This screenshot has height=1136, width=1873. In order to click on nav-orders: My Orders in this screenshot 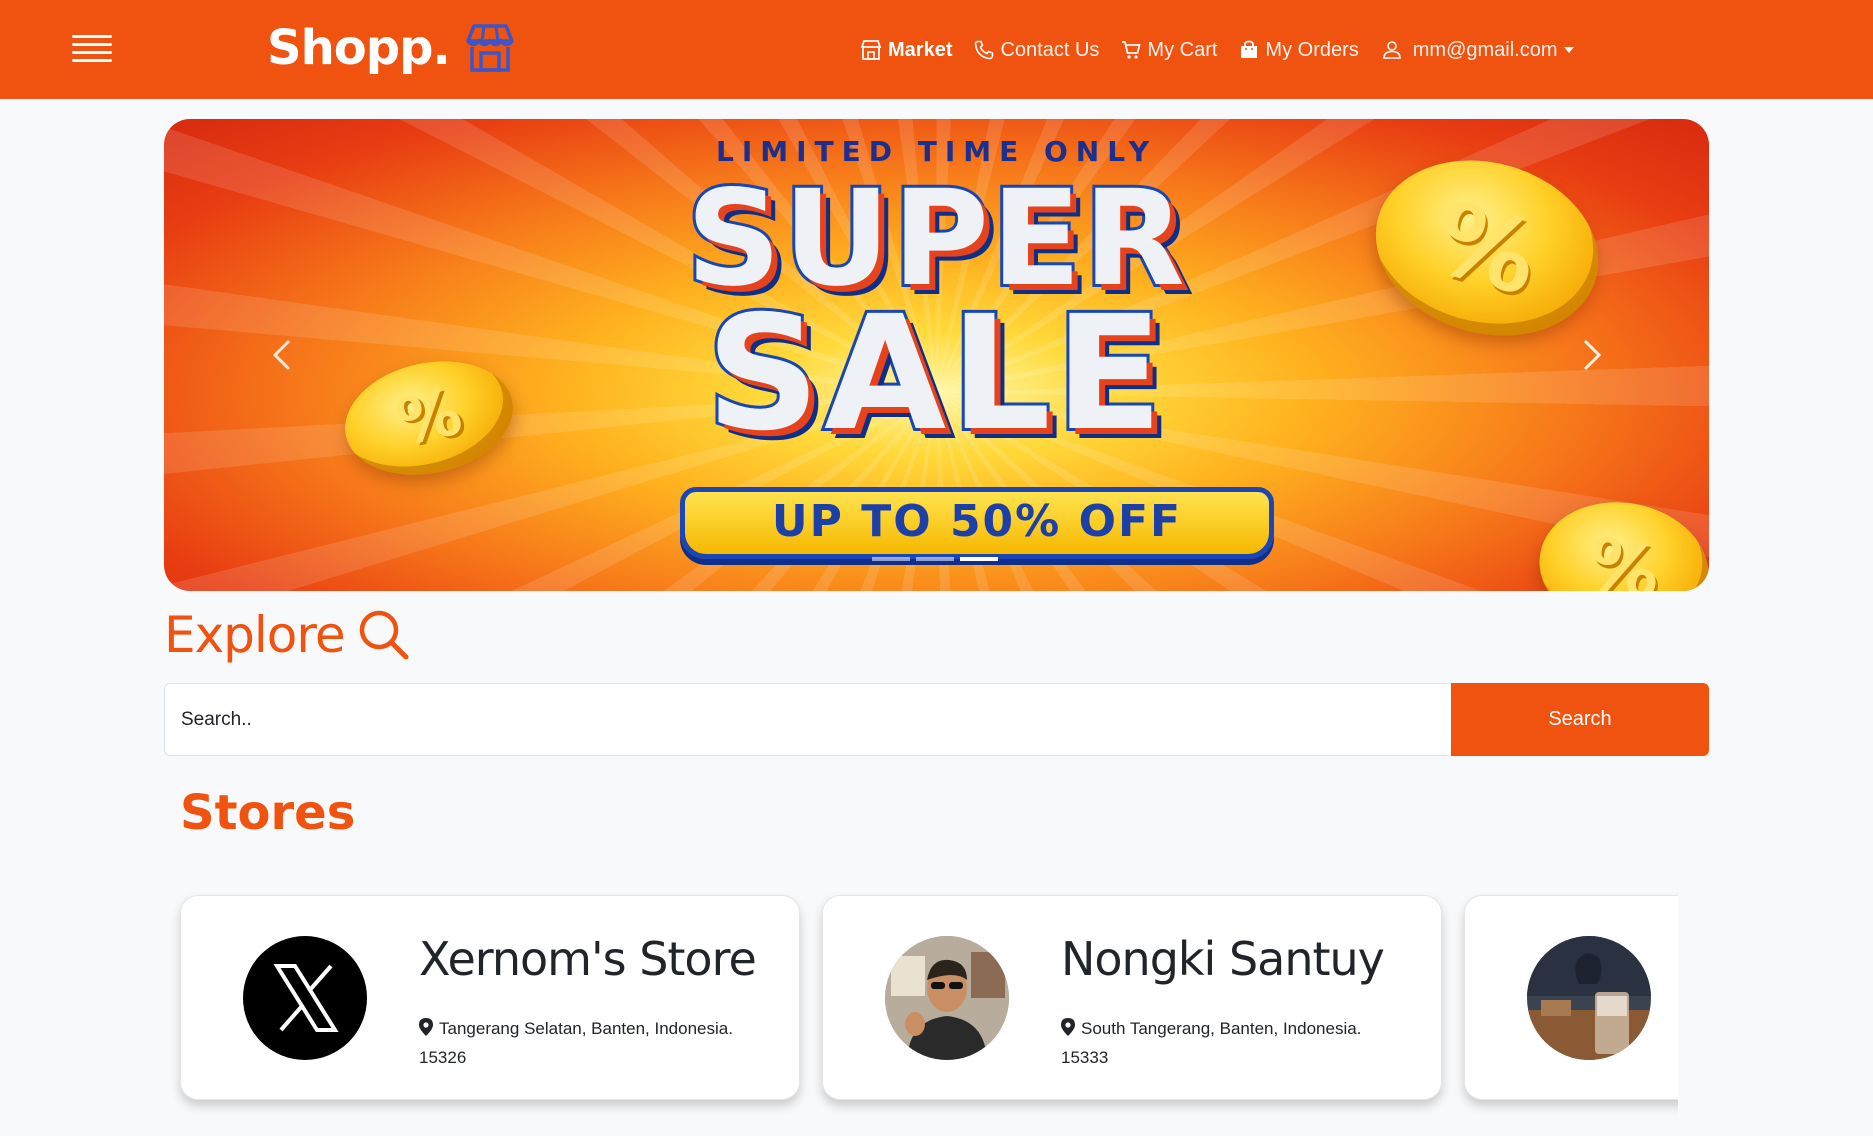, I will do `click(1299, 50)`.